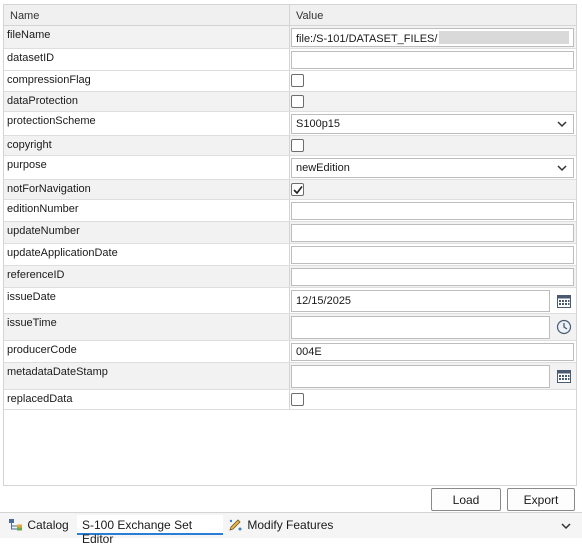 The height and width of the screenshot is (546, 582). I want to click on grid-header: Name Value, so click(290, 15).